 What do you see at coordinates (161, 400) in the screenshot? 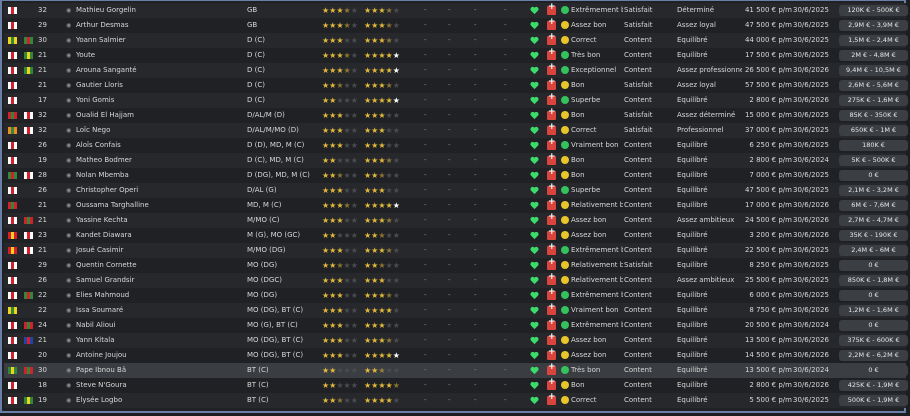
I see `player-name: Elysée Logbo` at bounding box center [161, 400].